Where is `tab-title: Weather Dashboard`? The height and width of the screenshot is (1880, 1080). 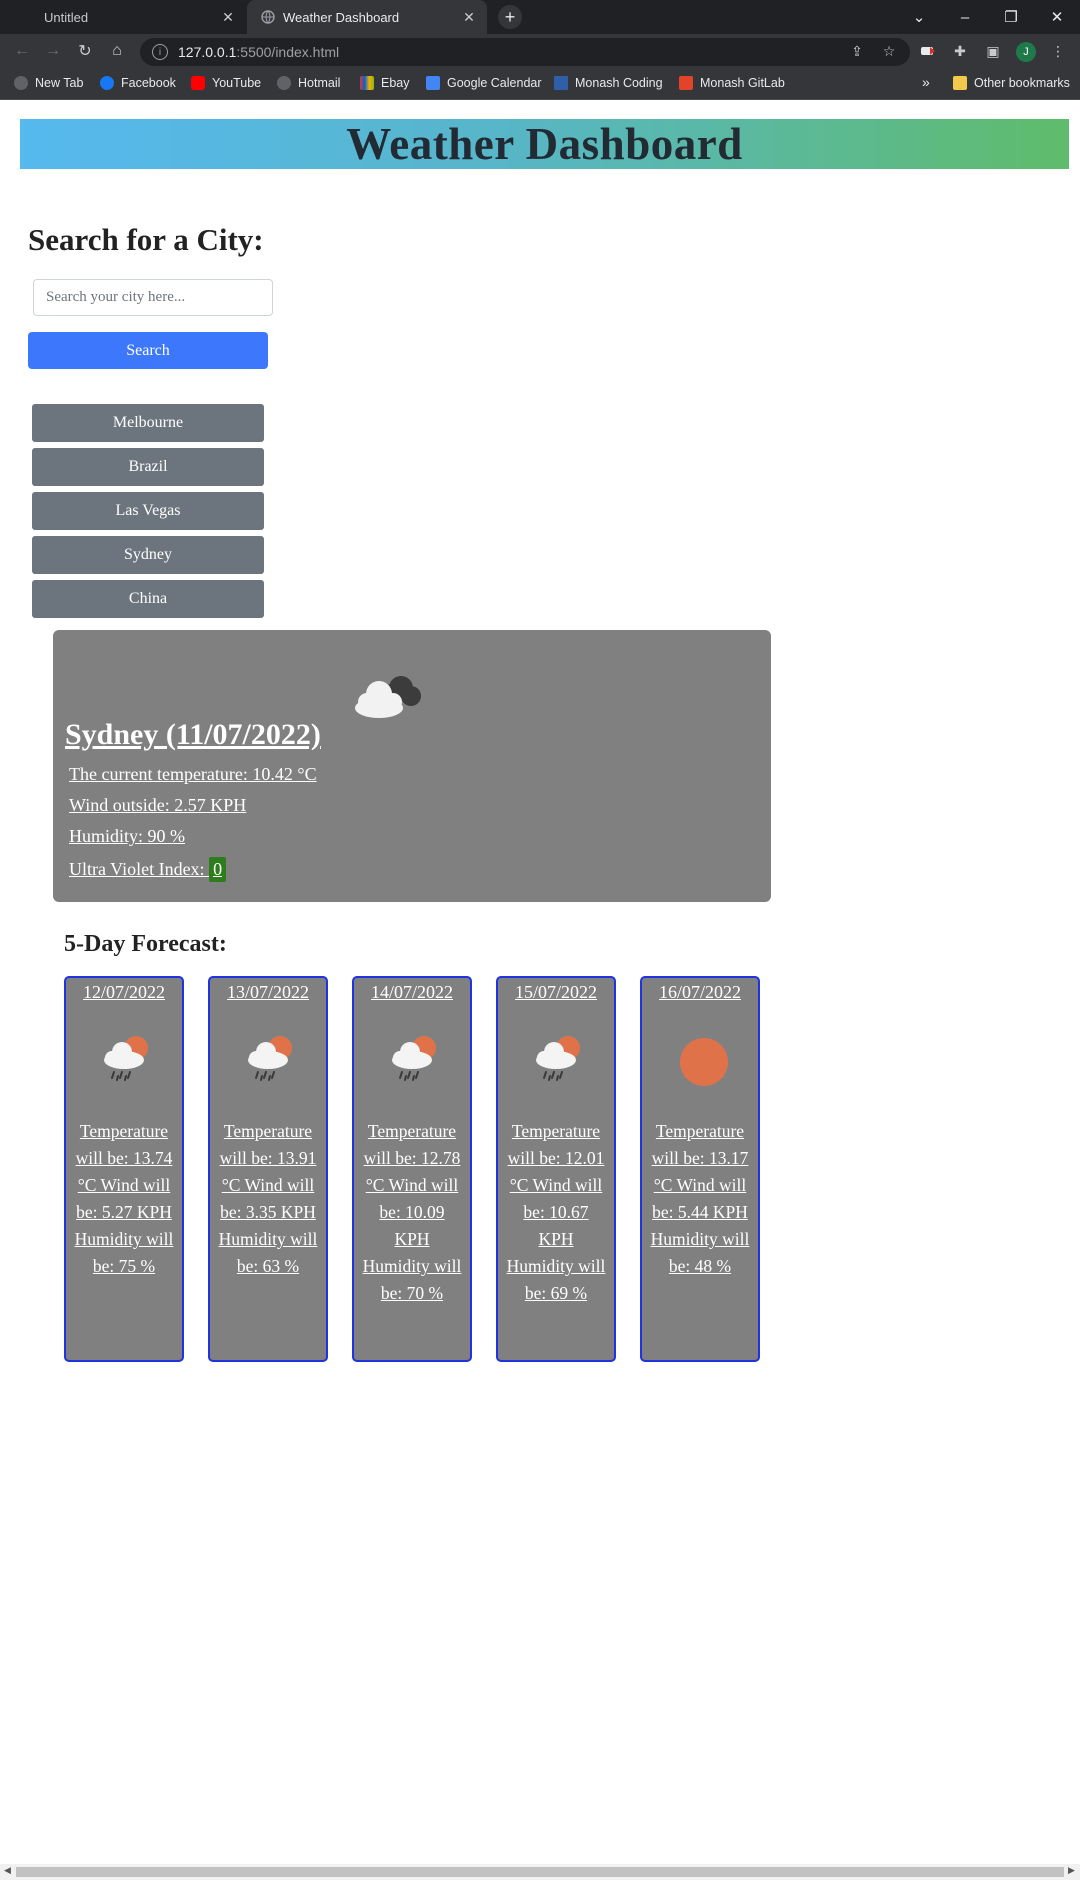
tab-title: Weather Dashboard is located at coordinates (341, 17).